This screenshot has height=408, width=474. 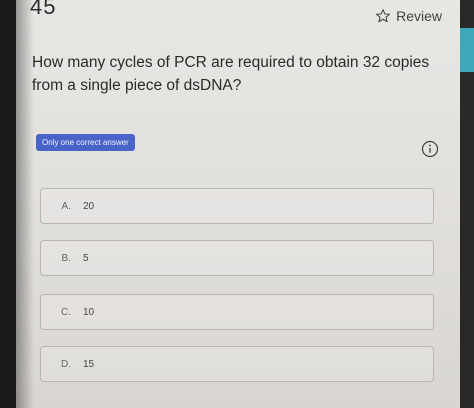 What do you see at coordinates (383, 16) in the screenshot?
I see `star-outline-icon` at bounding box center [383, 16].